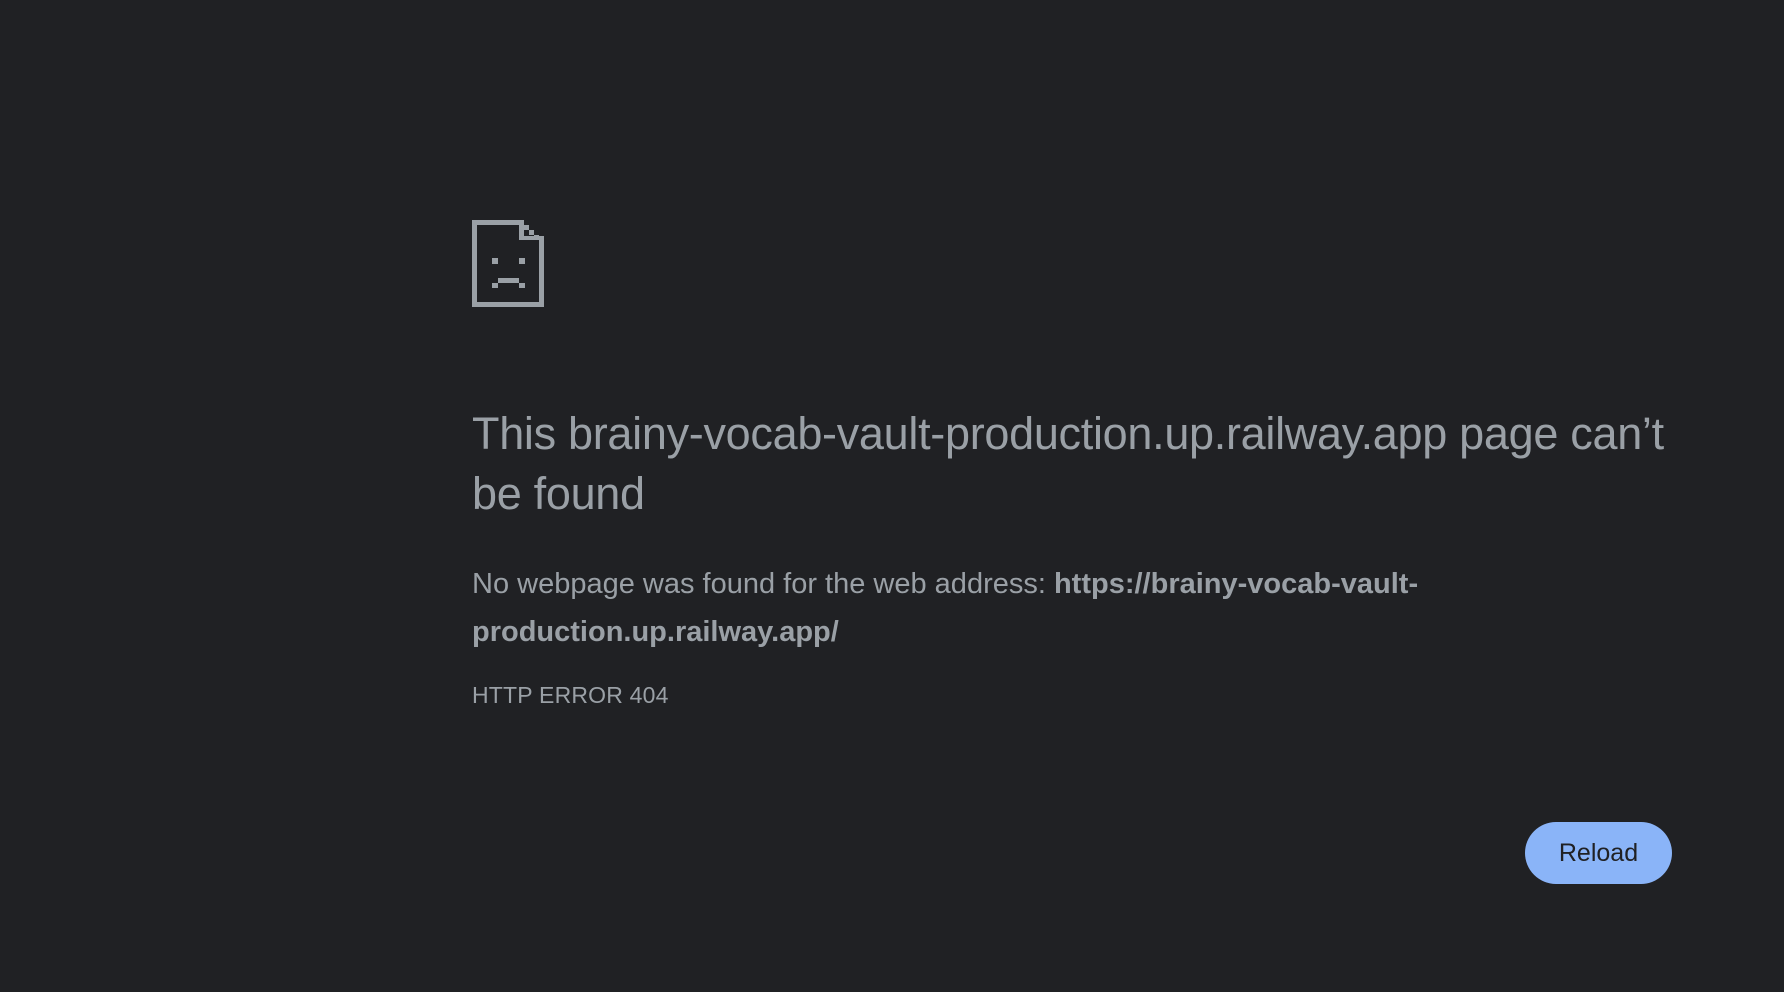 The image size is (1784, 992). I want to click on sad-page-icon, so click(508, 263).